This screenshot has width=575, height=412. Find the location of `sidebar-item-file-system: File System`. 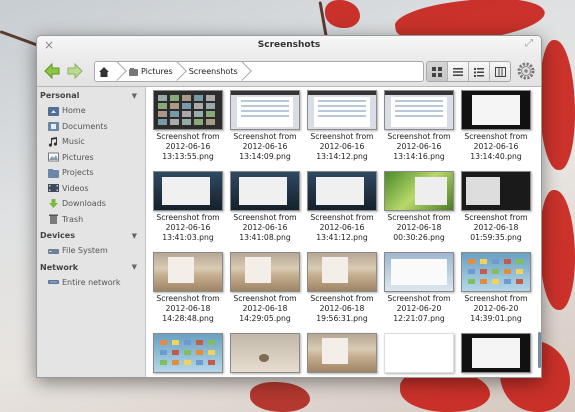

sidebar-item-file-system: File System is located at coordinates (91, 251).